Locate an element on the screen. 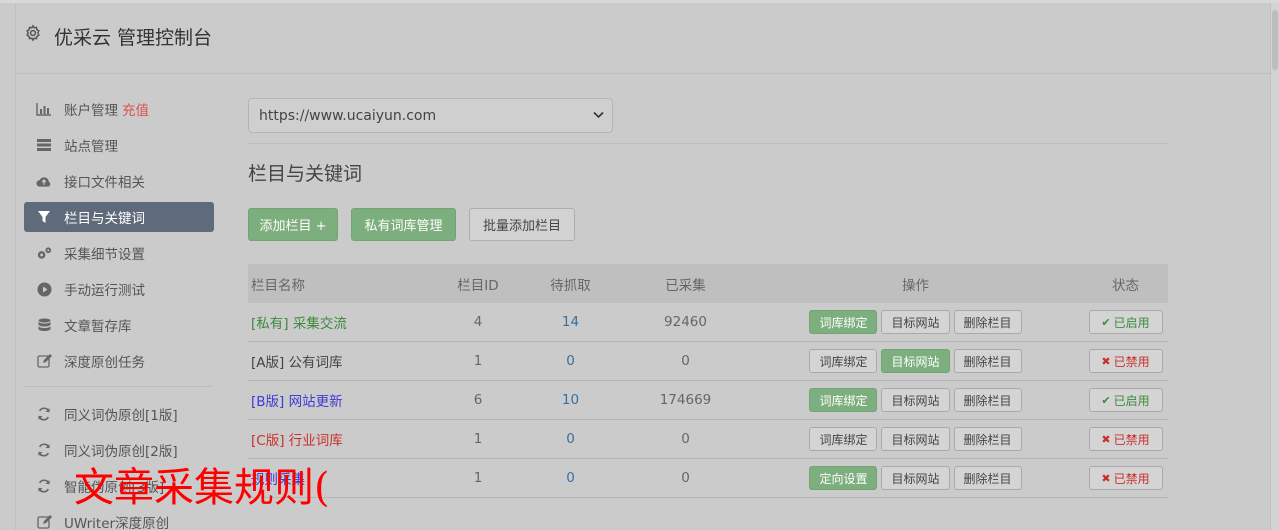  app-title: 优采云 管理控制台 is located at coordinates (133, 38).